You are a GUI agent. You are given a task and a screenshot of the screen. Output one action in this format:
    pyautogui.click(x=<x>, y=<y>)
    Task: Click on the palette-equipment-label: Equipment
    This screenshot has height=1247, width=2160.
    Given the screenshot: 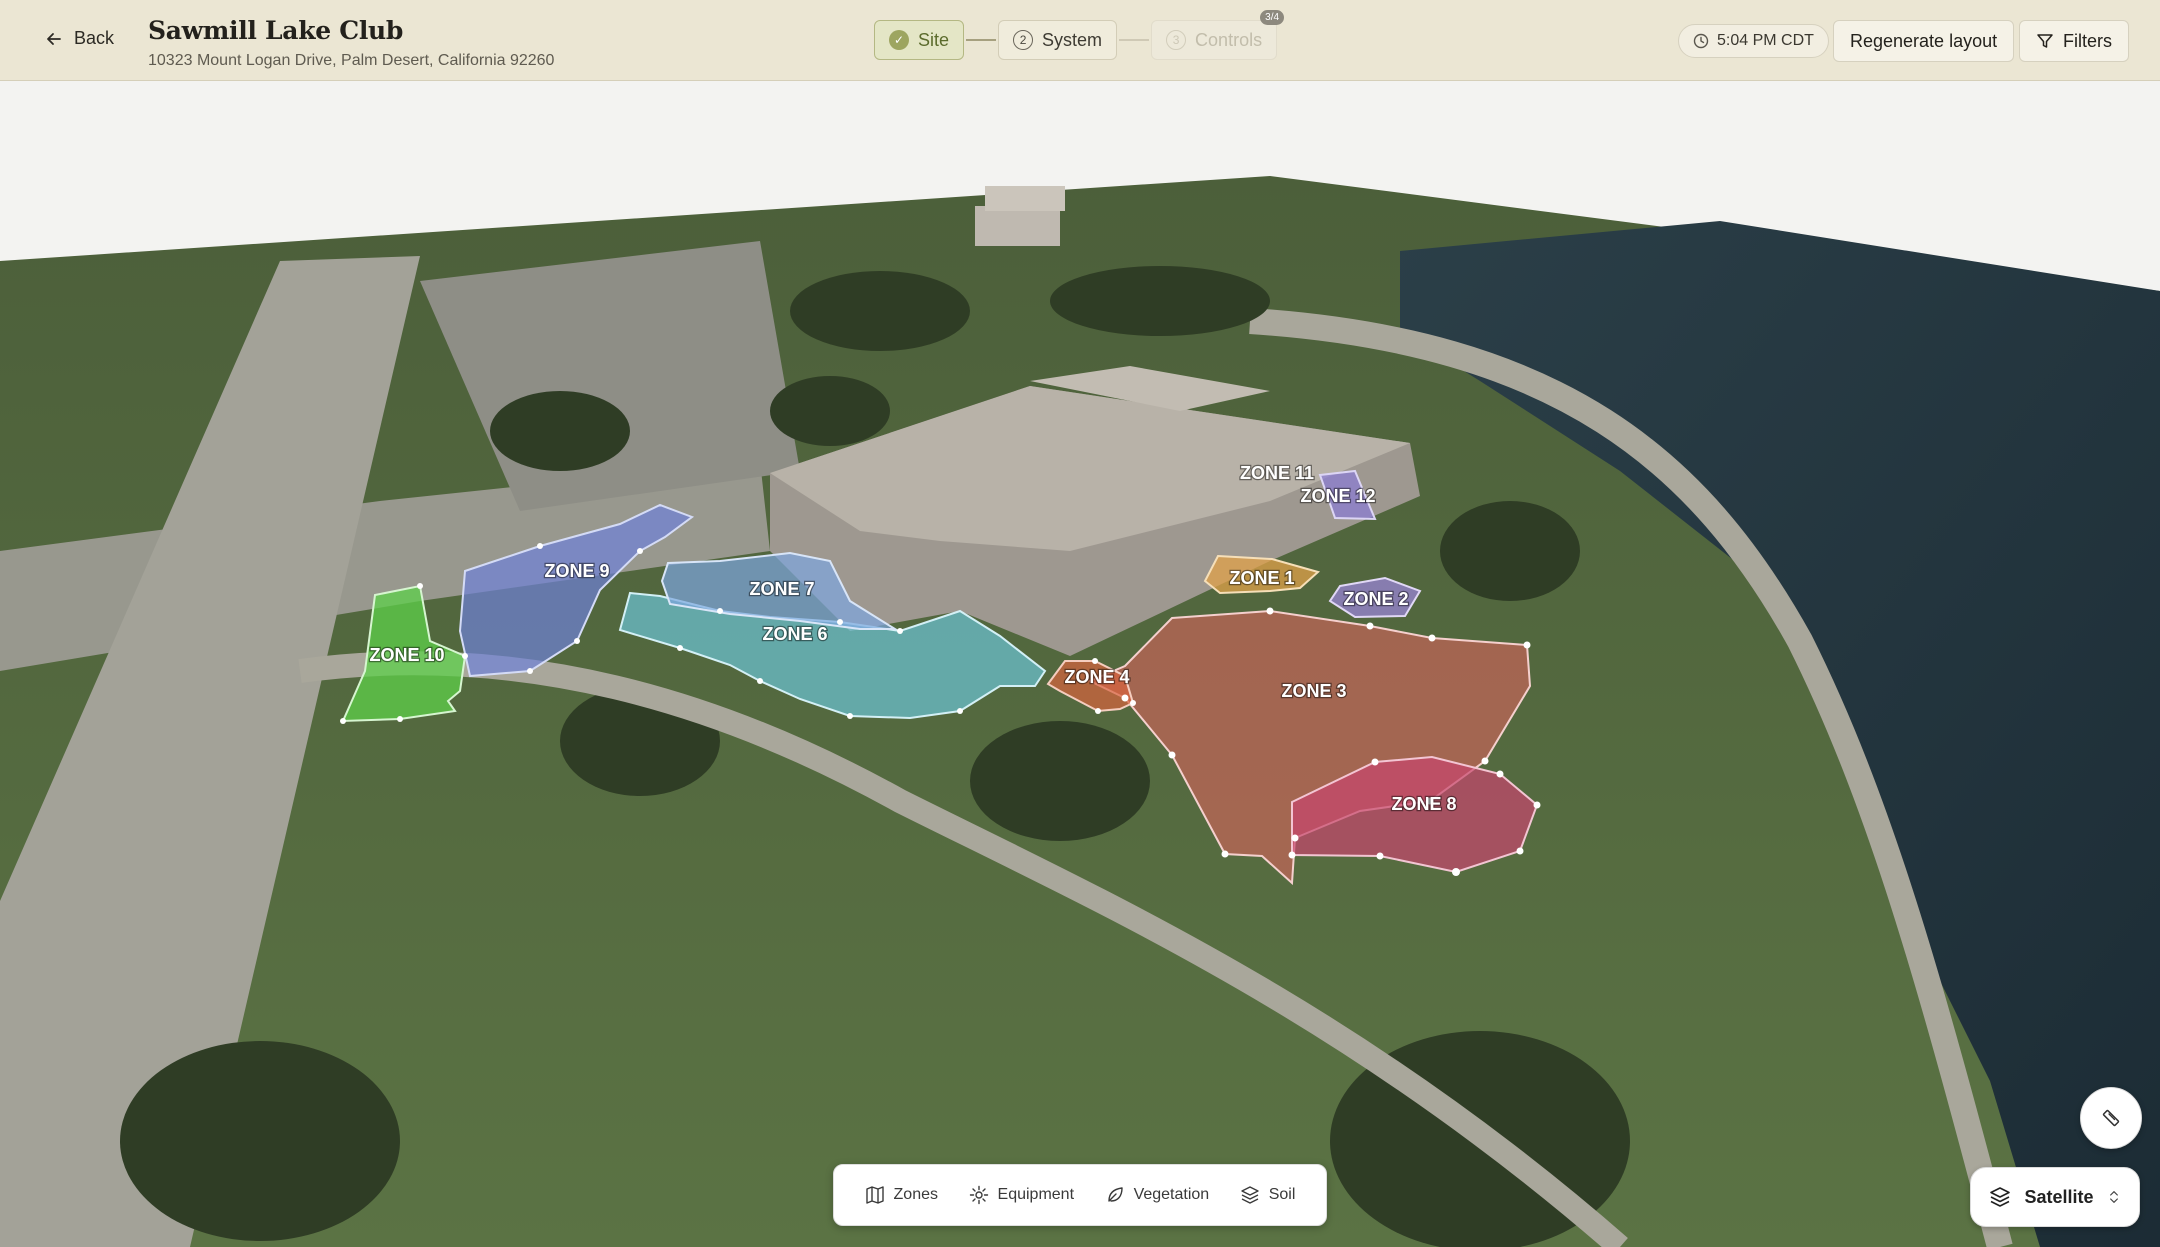 What is the action you would take?
    pyautogui.click(x=1036, y=1194)
    